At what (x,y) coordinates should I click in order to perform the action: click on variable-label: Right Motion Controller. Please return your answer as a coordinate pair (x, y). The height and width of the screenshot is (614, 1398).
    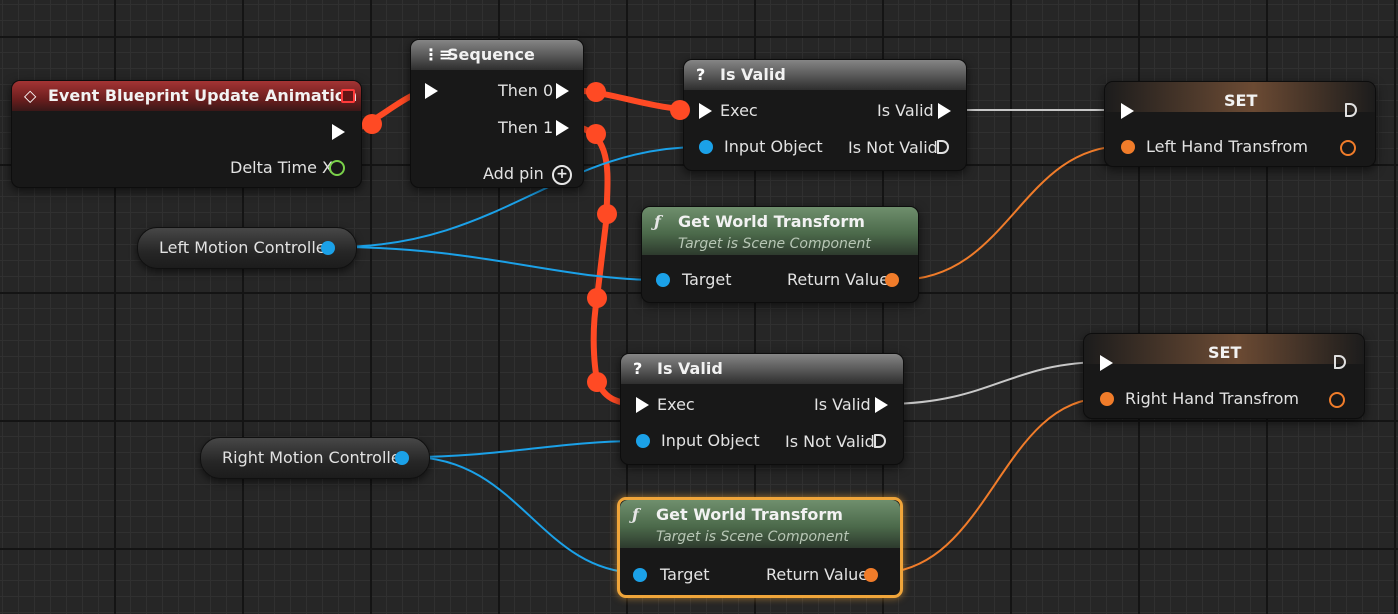
    Looking at the image, I should click on (315, 457).